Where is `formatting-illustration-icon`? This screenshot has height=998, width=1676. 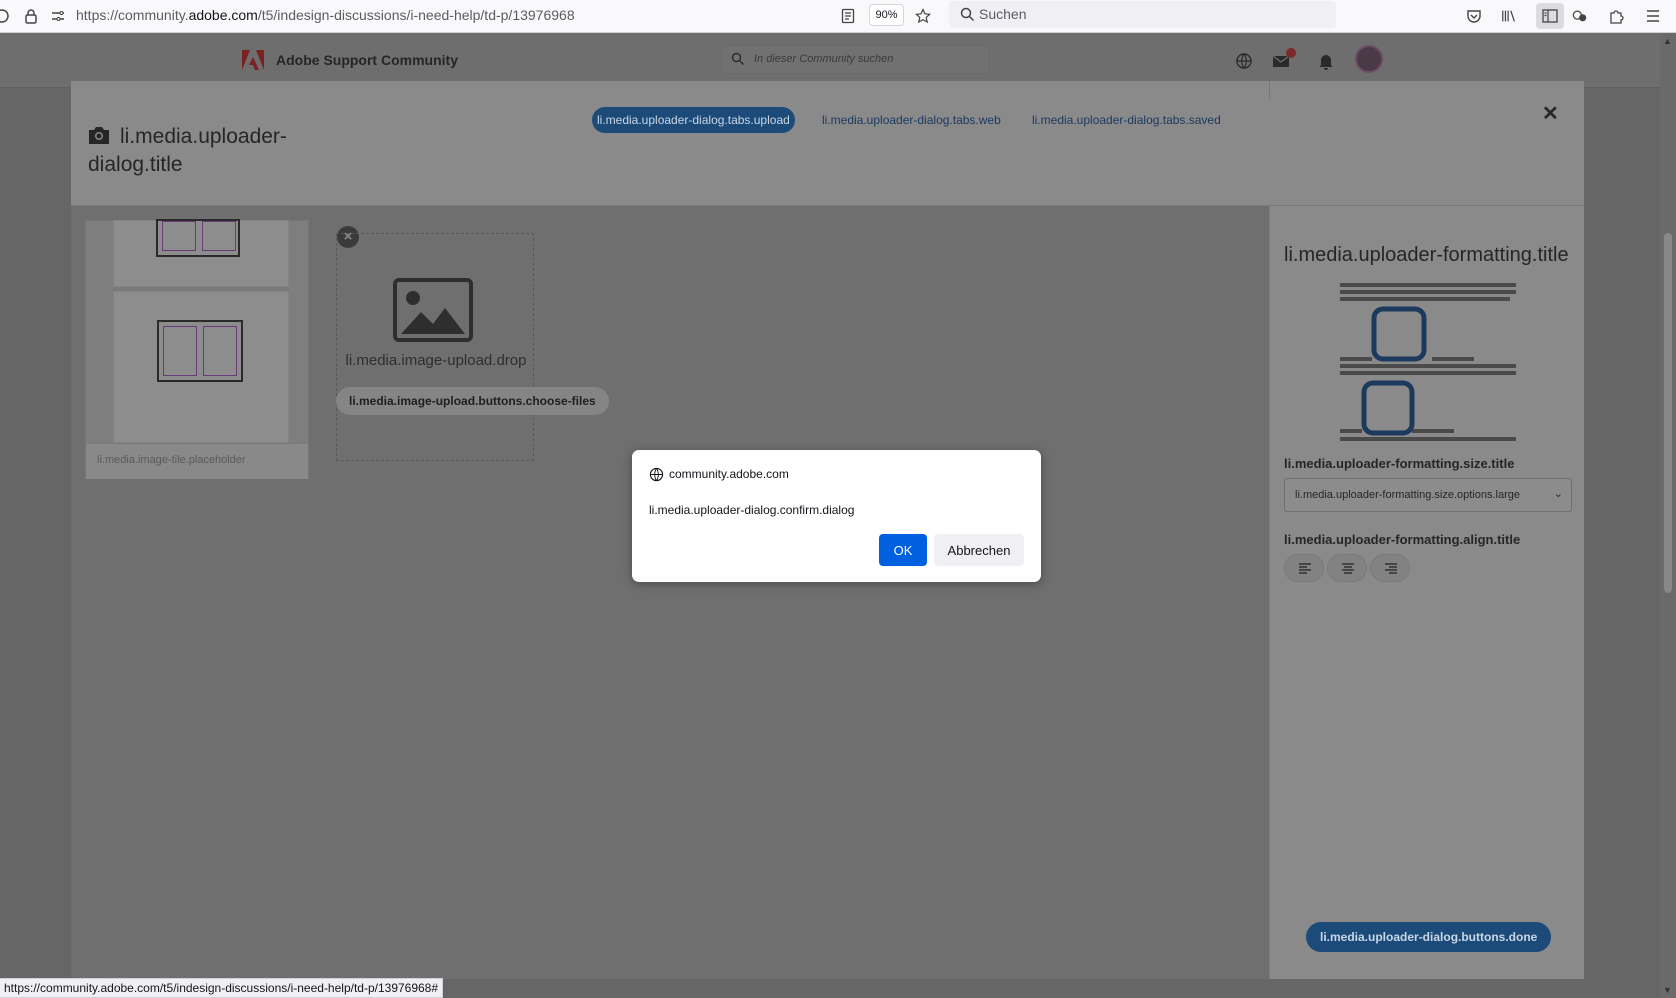 formatting-illustration-icon is located at coordinates (1428, 362).